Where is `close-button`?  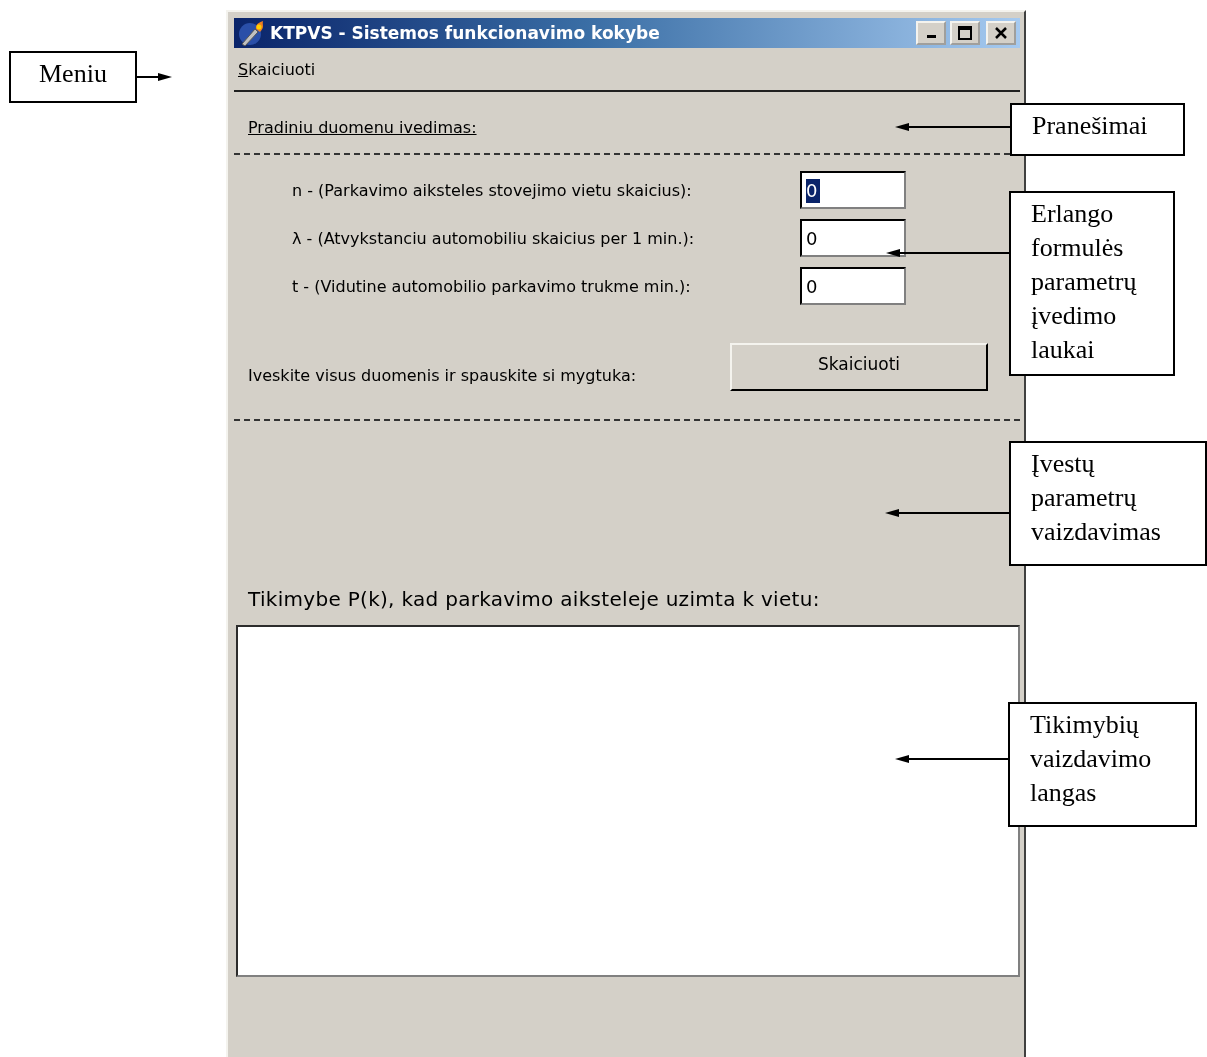 close-button is located at coordinates (1001, 33).